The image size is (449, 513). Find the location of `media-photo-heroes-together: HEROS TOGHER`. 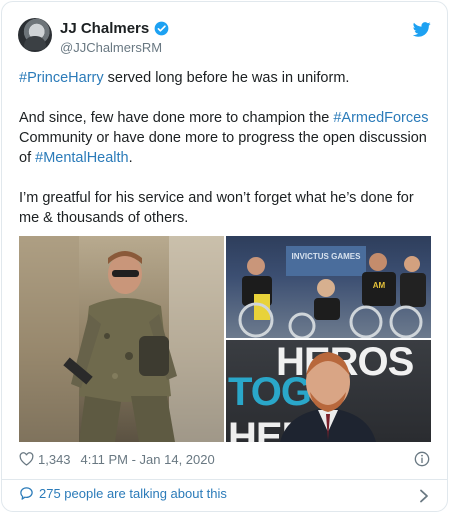

media-photo-heroes-together: HEROS TOGHER is located at coordinates (328, 391).